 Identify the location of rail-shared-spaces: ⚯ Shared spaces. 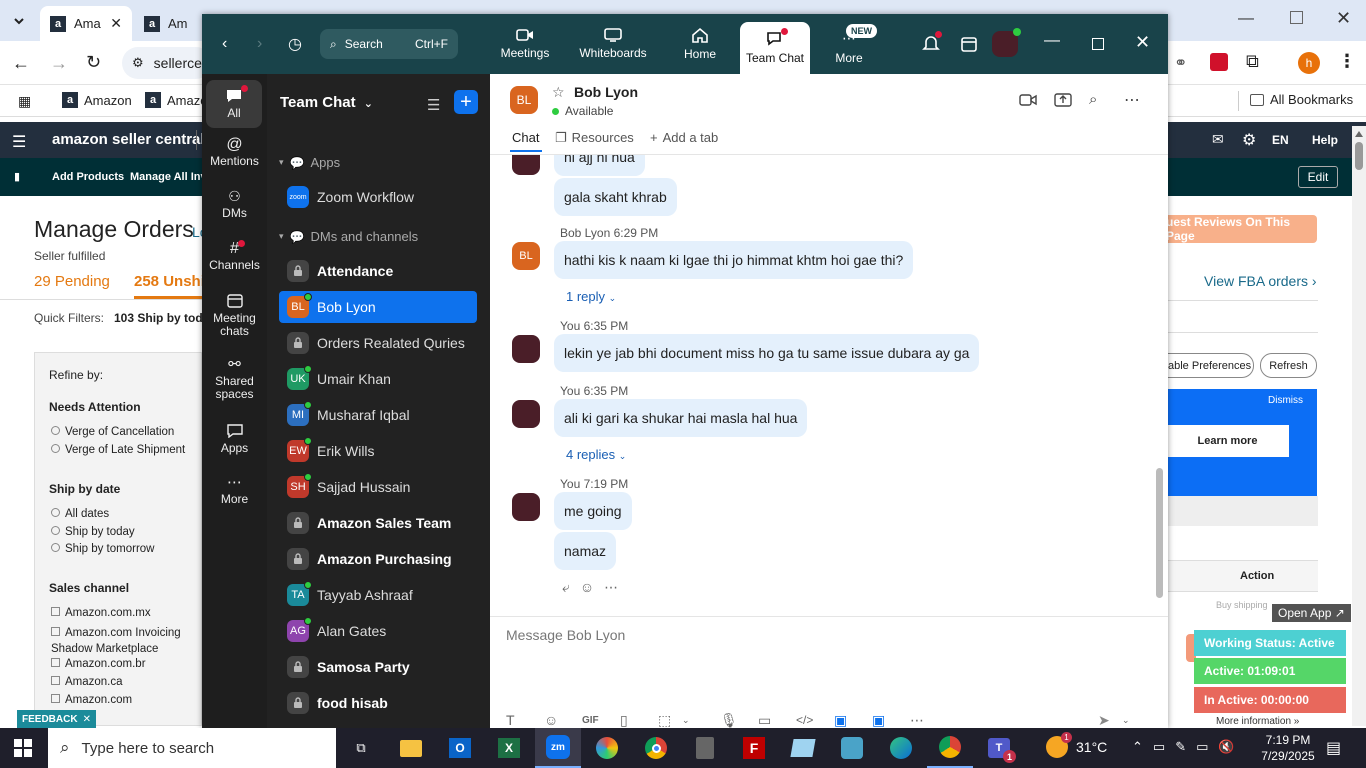
(234, 379).